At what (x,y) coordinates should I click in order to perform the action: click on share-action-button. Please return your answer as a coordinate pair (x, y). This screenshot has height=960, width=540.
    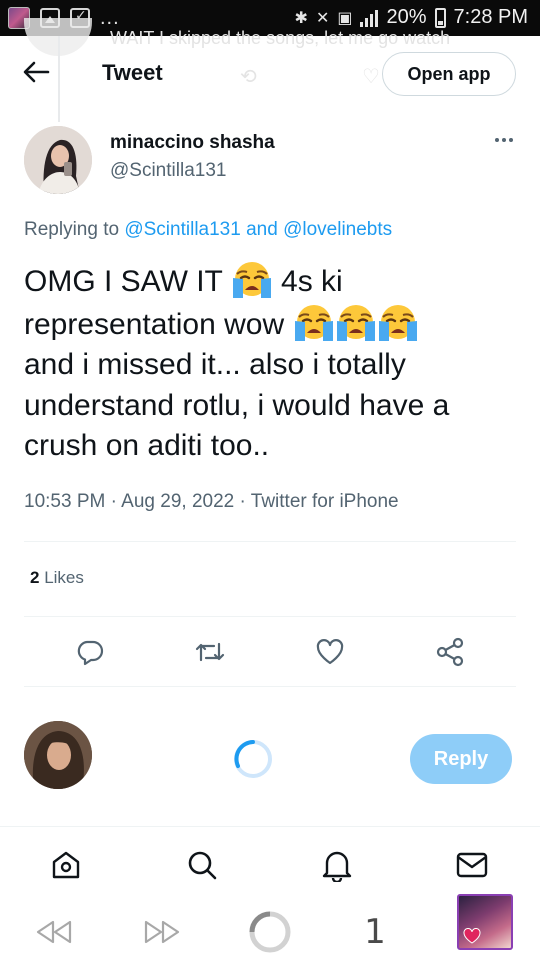
    Looking at the image, I should click on (450, 652).